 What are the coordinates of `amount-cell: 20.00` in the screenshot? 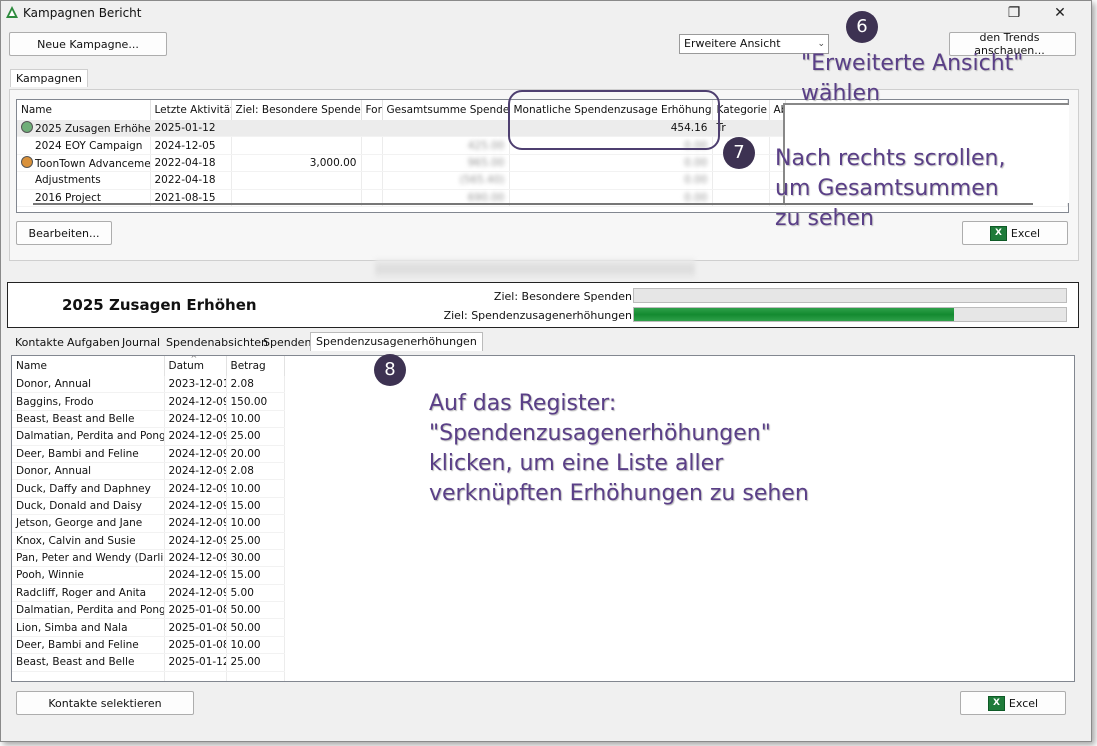 It's located at (255, 454).